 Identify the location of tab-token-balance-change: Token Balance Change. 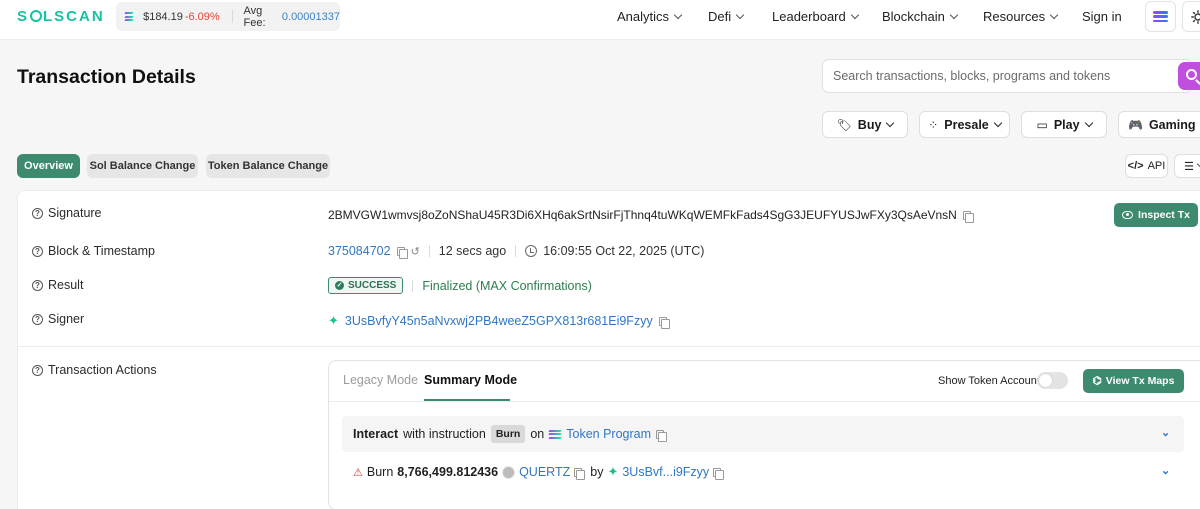
(268, 166).